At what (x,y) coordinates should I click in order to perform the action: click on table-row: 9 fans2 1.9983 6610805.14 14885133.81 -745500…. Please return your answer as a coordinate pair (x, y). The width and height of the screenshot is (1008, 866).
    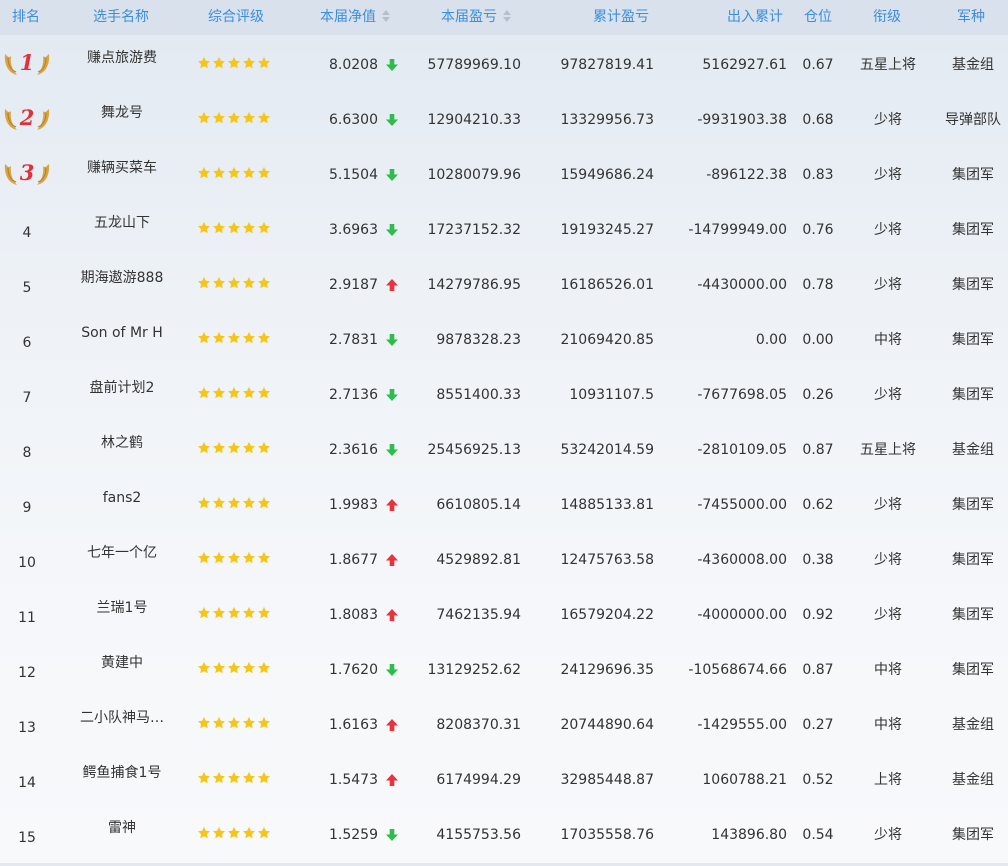
    Looking at the image, I should click on (504, 504).